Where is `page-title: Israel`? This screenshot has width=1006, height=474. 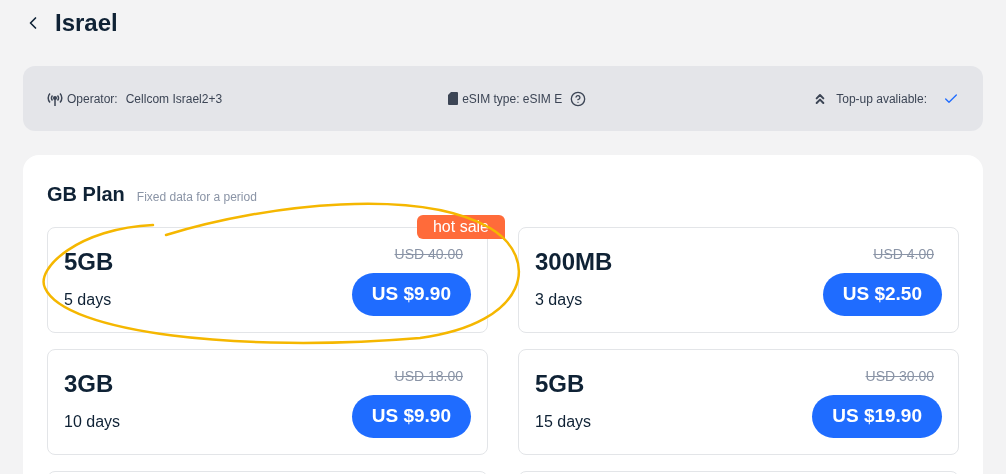 page-title: Israel is located at coordinates (86, 23).